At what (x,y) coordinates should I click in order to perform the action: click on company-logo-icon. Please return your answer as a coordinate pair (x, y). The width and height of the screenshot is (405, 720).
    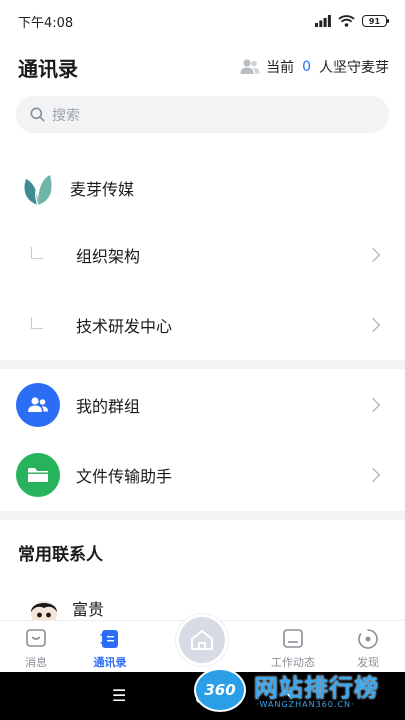
    Looking at the image, I should click on (38, 190).